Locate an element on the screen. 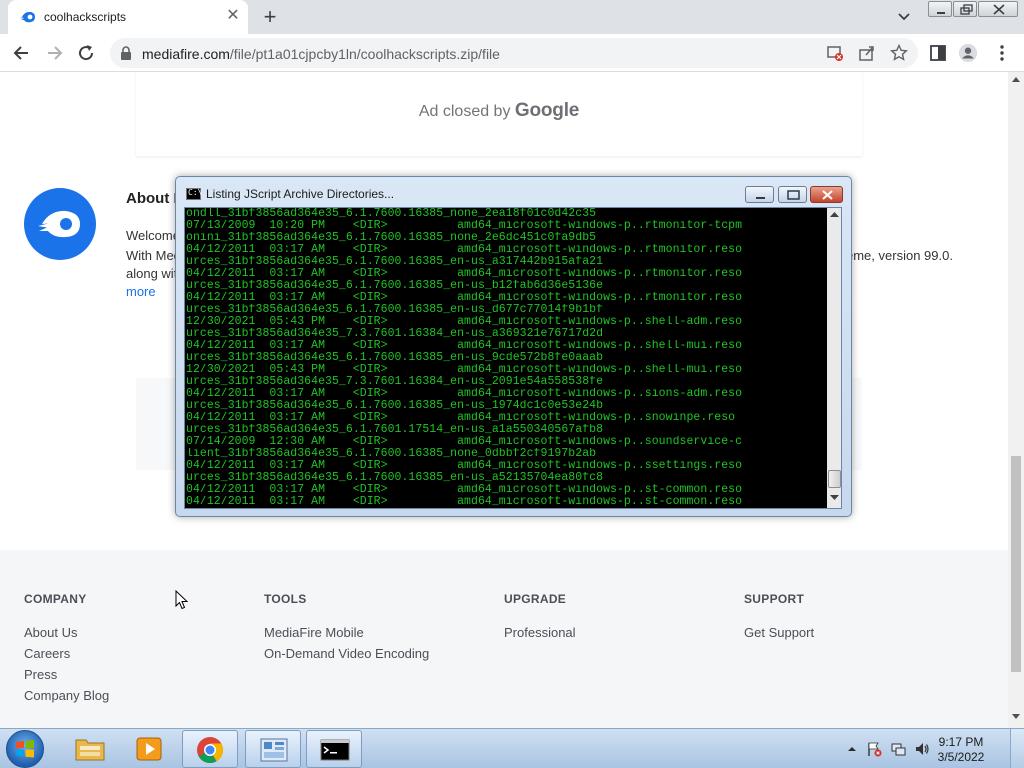  lock-icon is located at coordinates (126, 53).